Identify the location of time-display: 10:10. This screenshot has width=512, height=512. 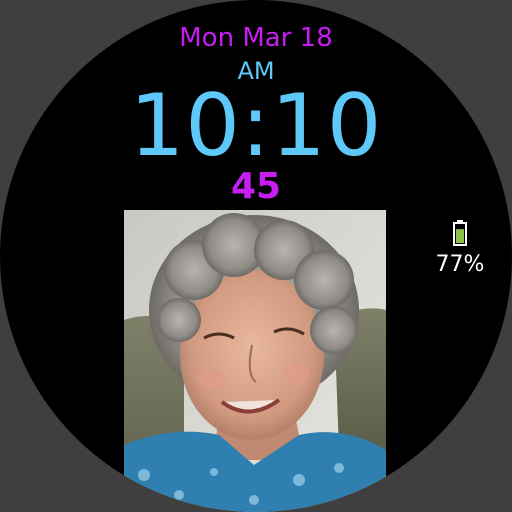
(256, 126).